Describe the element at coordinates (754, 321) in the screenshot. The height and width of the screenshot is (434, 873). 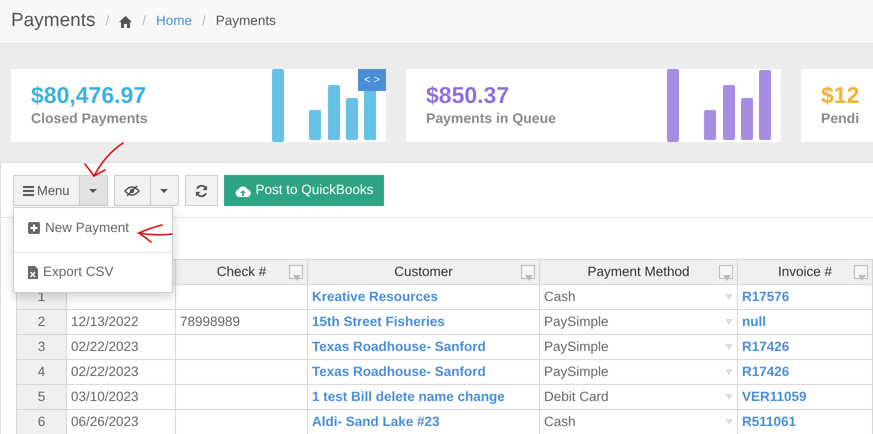
I see `invoice-link: null` at that location.